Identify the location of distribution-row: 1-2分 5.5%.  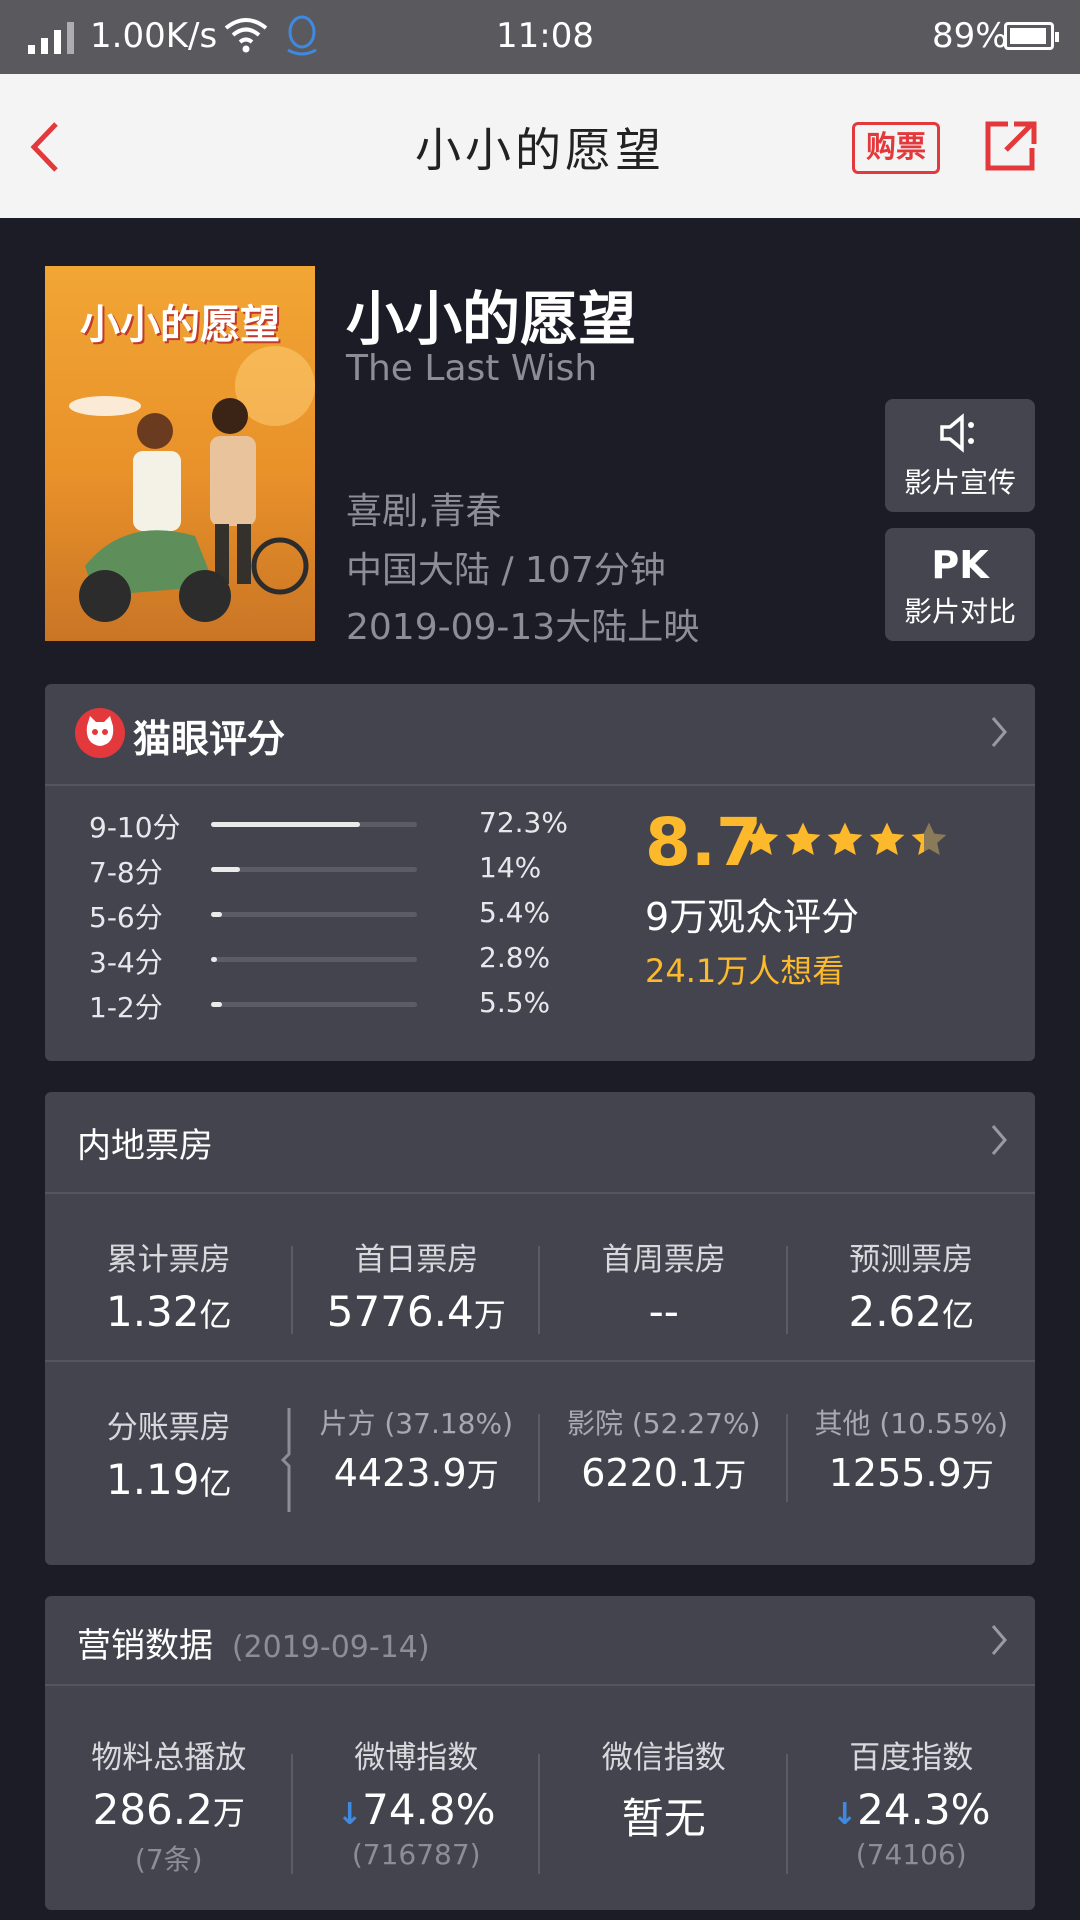
(319, 1006).